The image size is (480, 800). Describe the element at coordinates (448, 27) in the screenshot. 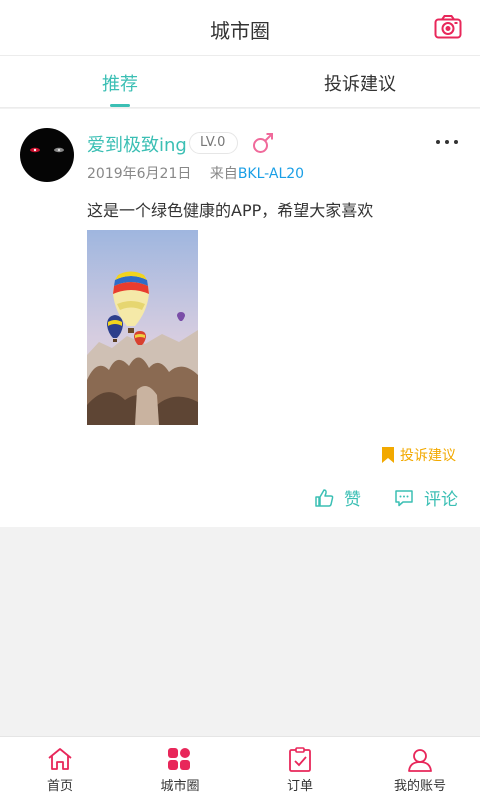

I see `camera-icon` at that location.